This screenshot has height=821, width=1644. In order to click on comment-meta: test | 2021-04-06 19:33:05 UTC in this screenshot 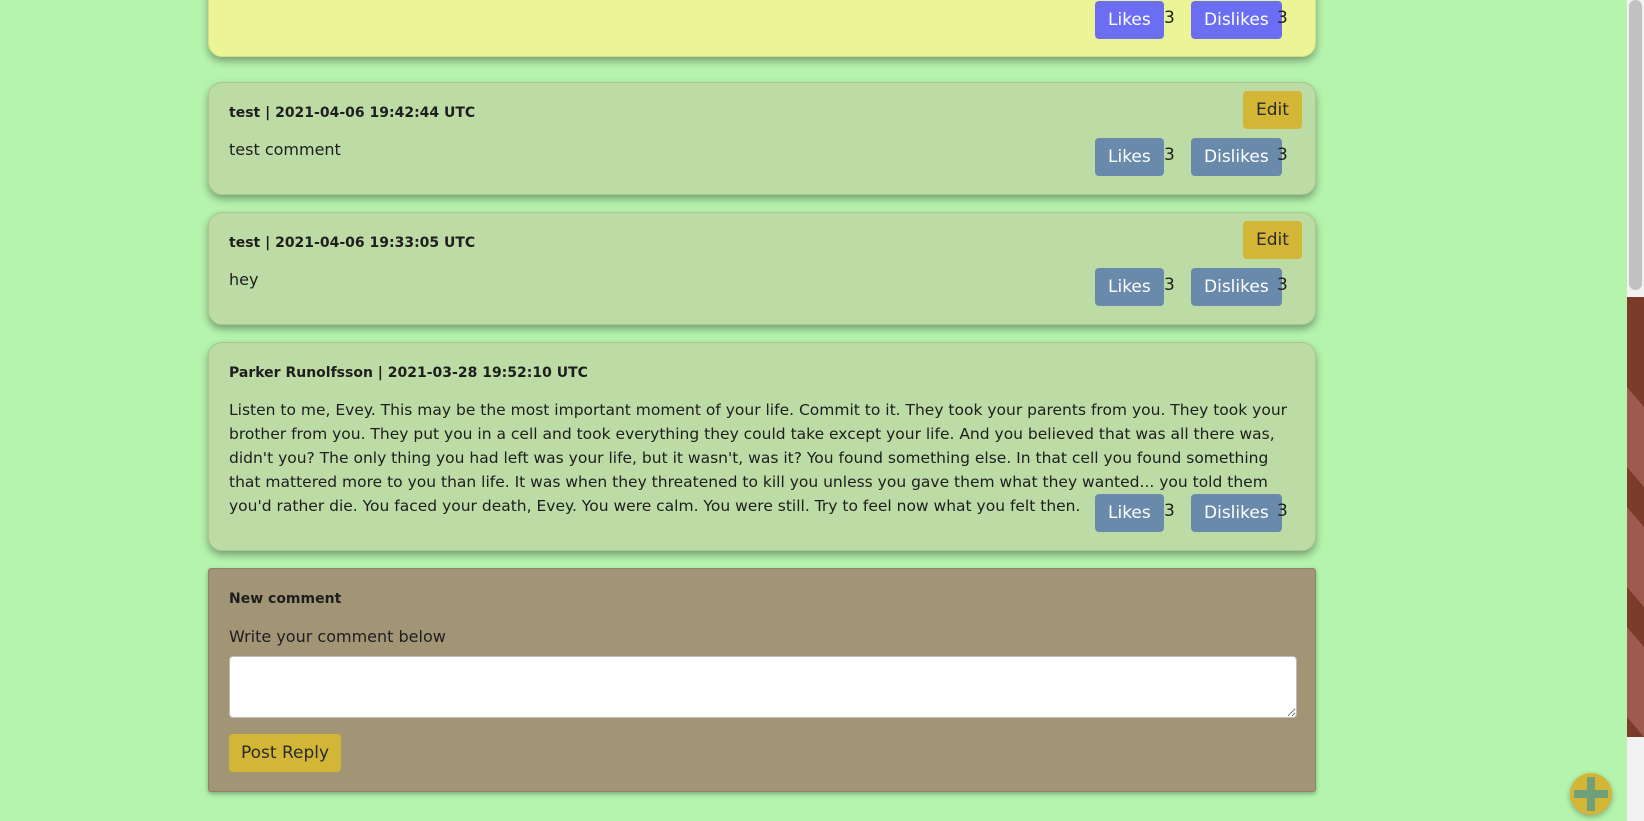, I will do `click(352, 243)`.